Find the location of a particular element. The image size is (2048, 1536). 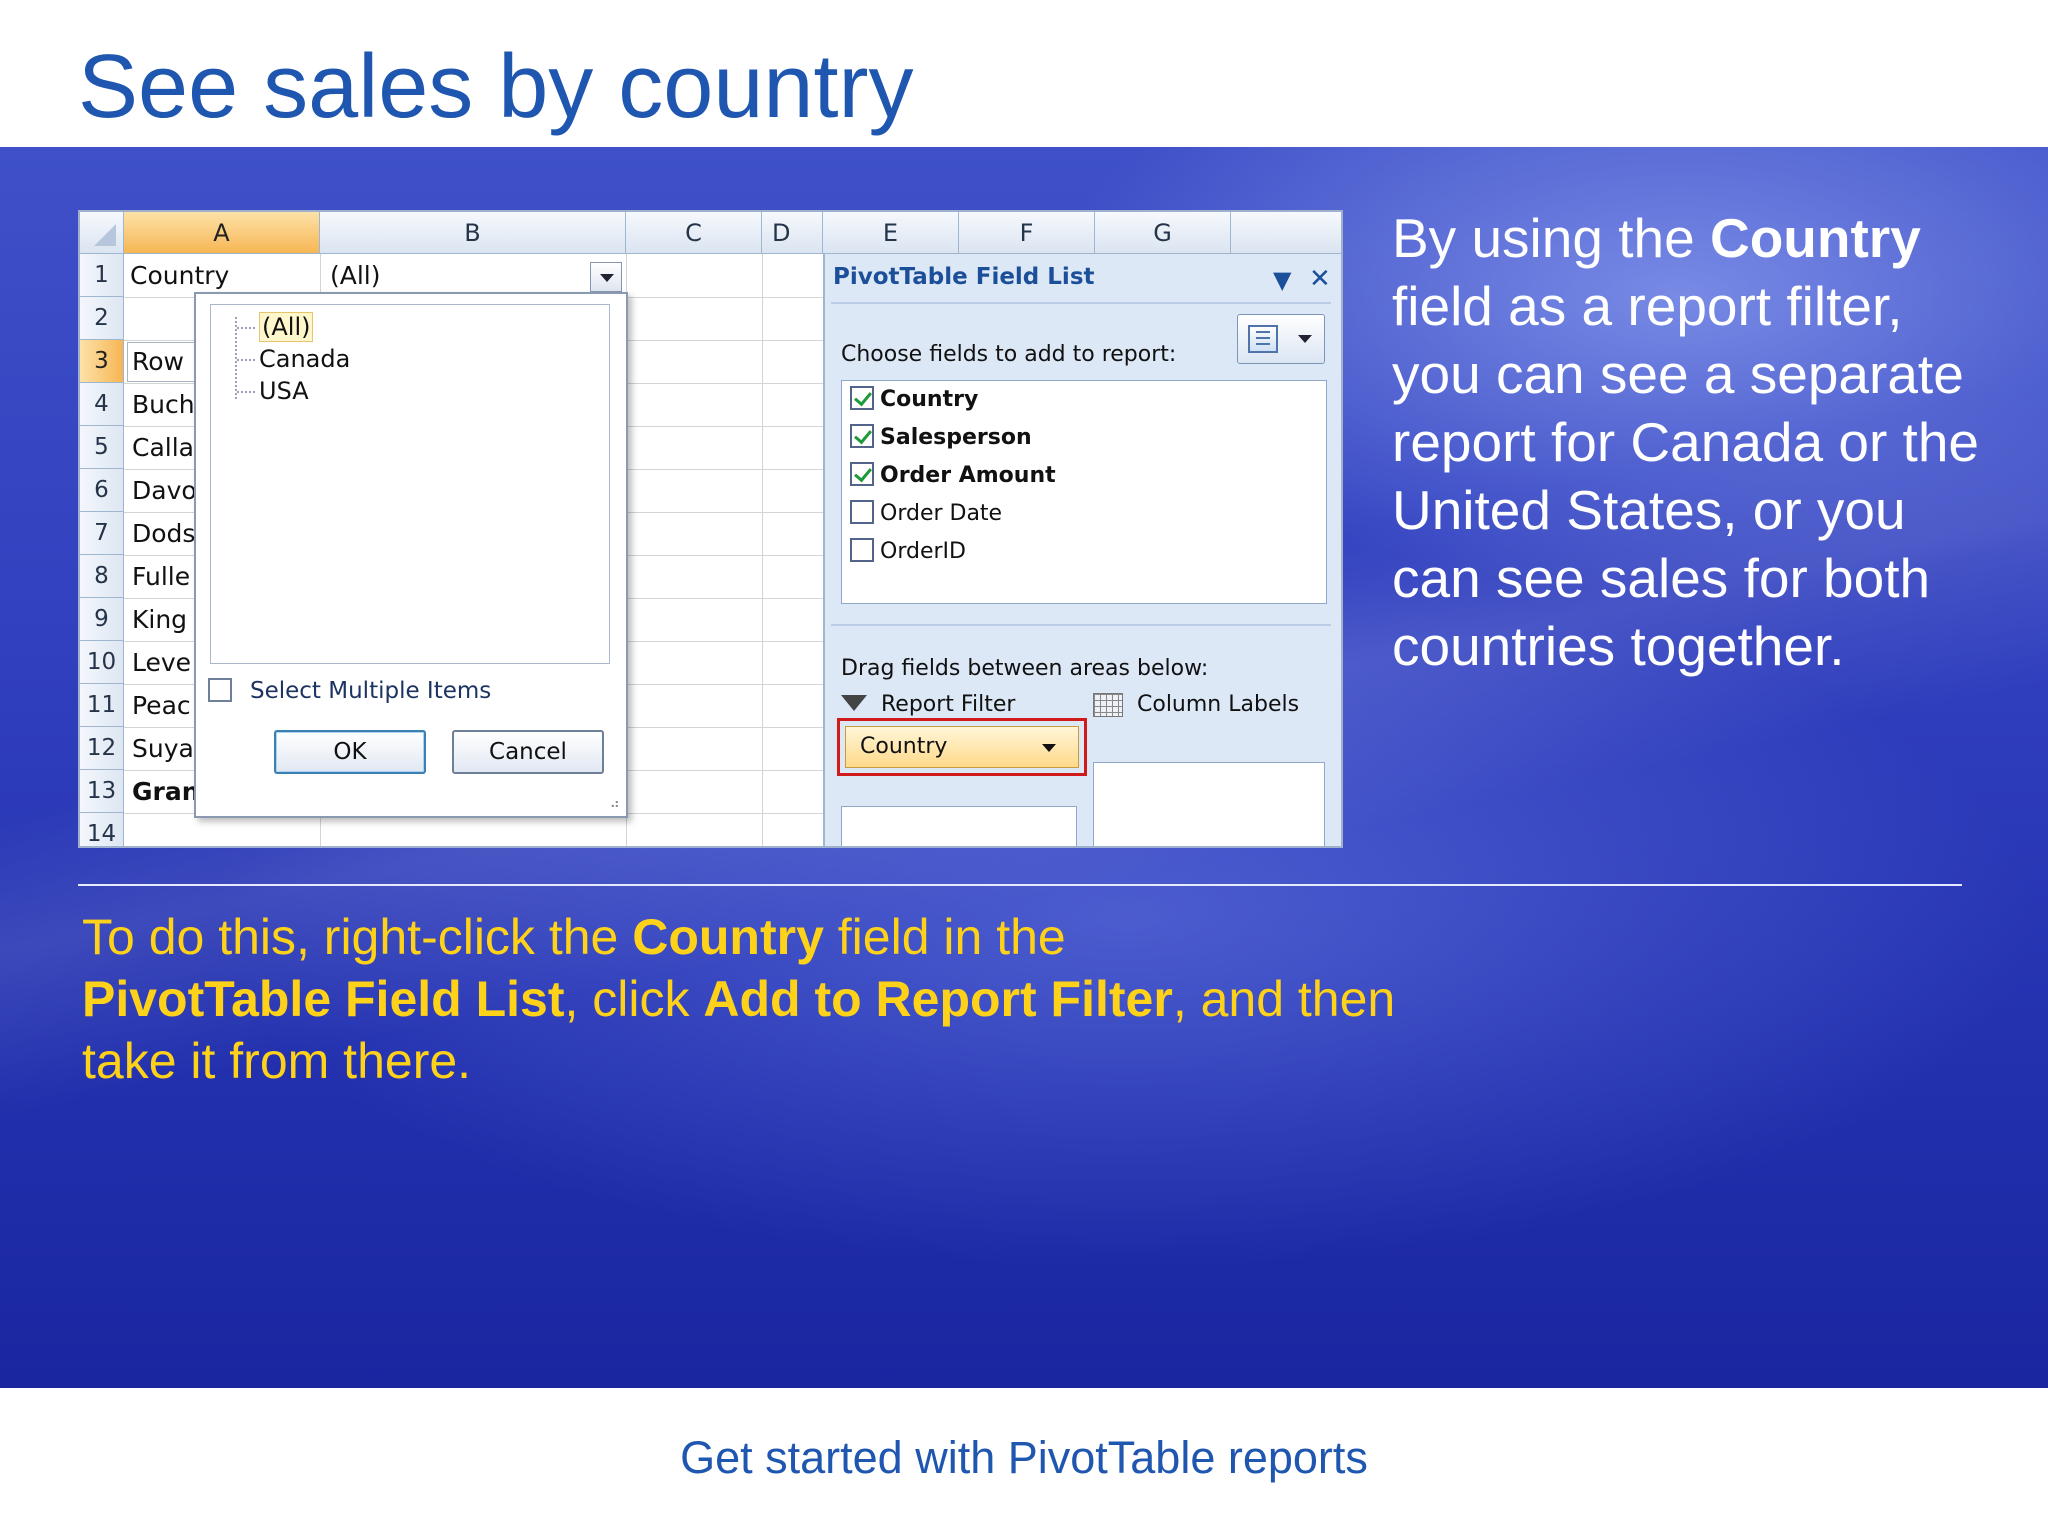

cell-a4: Buch is located at coordinates (163, 404).